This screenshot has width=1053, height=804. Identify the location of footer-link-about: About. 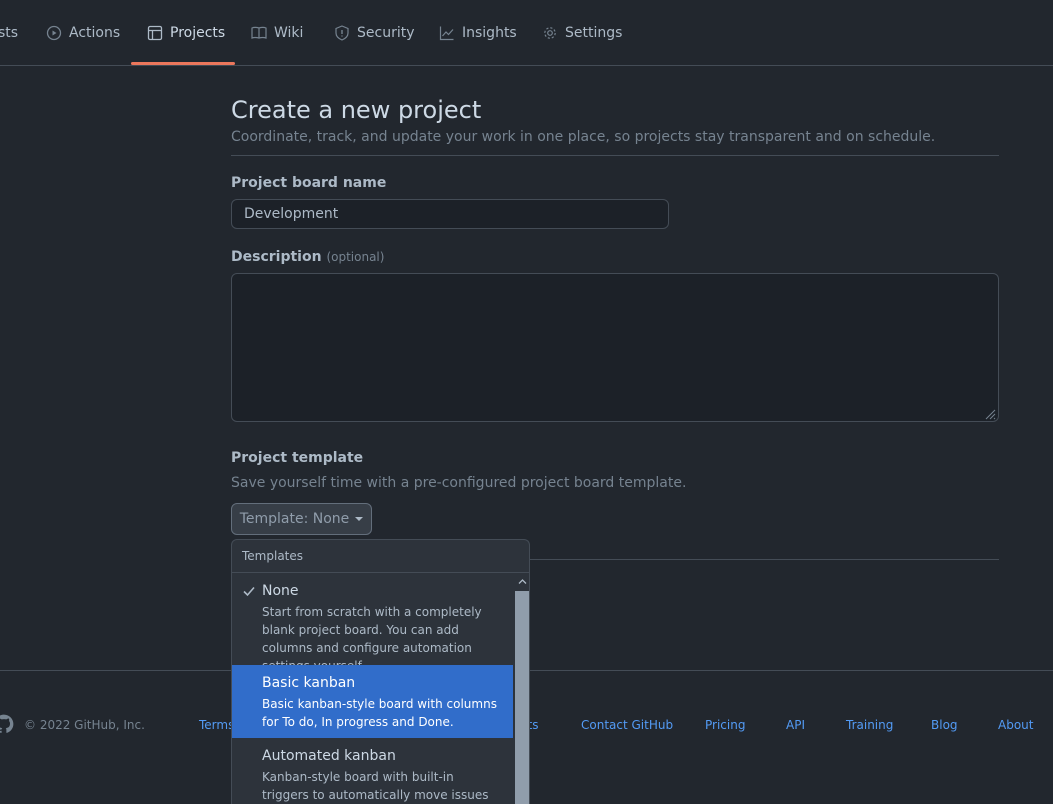
(1015, 725).